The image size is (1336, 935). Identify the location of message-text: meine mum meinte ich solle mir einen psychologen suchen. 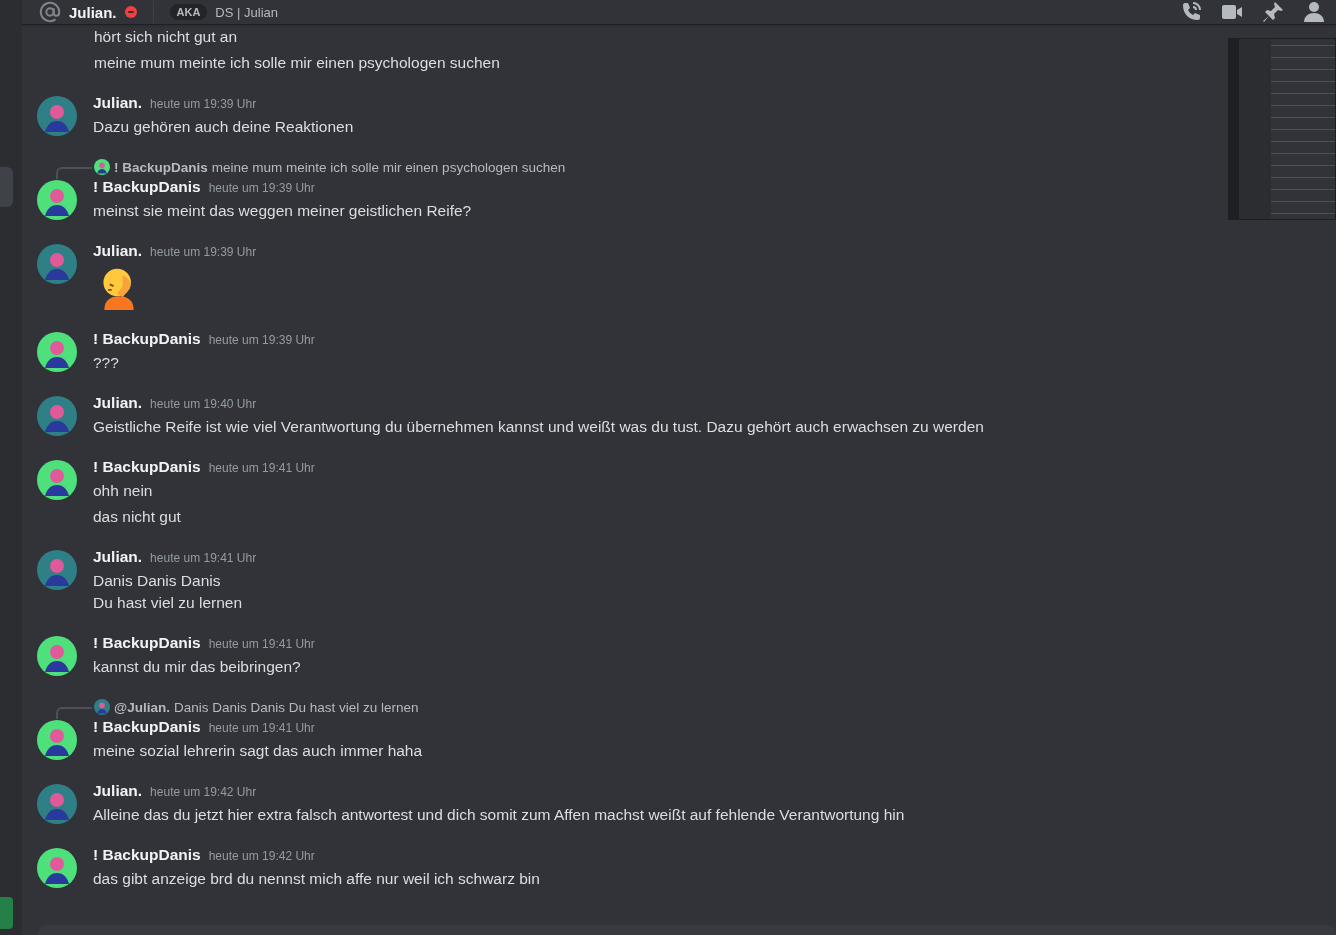
(297, 63).